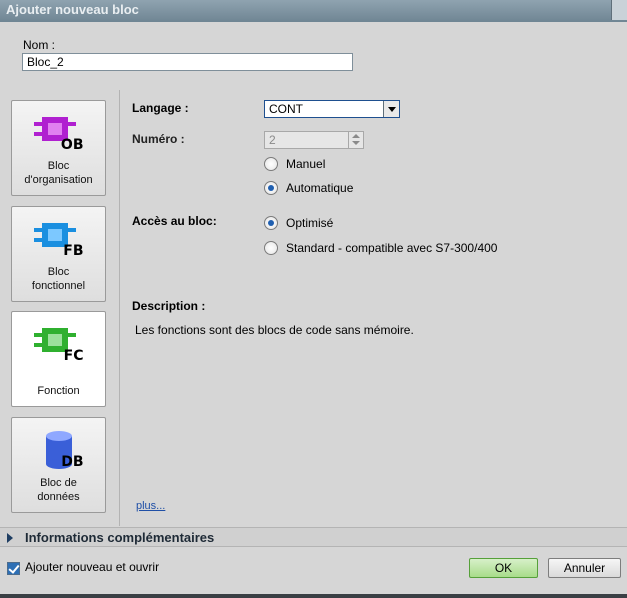  Describe the element at coordinates (169, 306) in the screenshot. I see `description-label: Description :` at that location.